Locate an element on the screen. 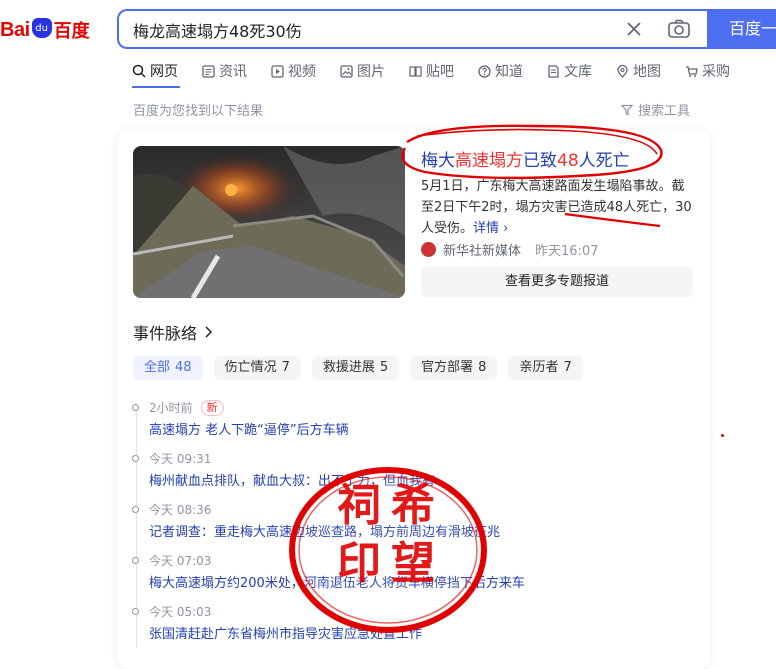 This screenshot has height=669, width=776. title-part: 梅大 is located at coordinates (438, 161).